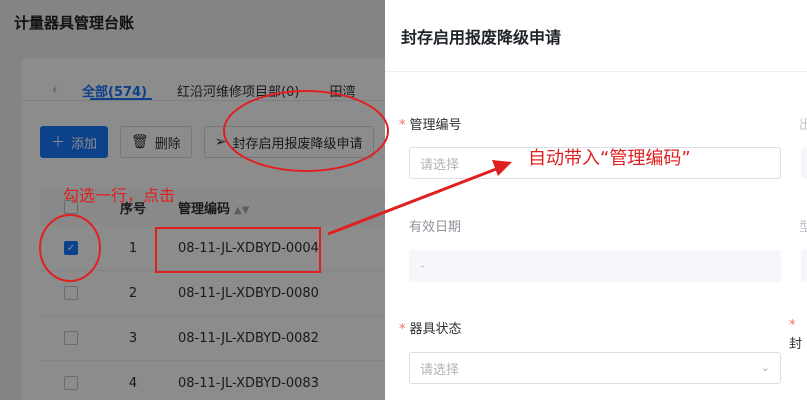 The image size is (807, 400). What do you see at coordinates (306, 131) in the screenshot?
I see `annotation-circle-button` at bounding box center [306, 131].